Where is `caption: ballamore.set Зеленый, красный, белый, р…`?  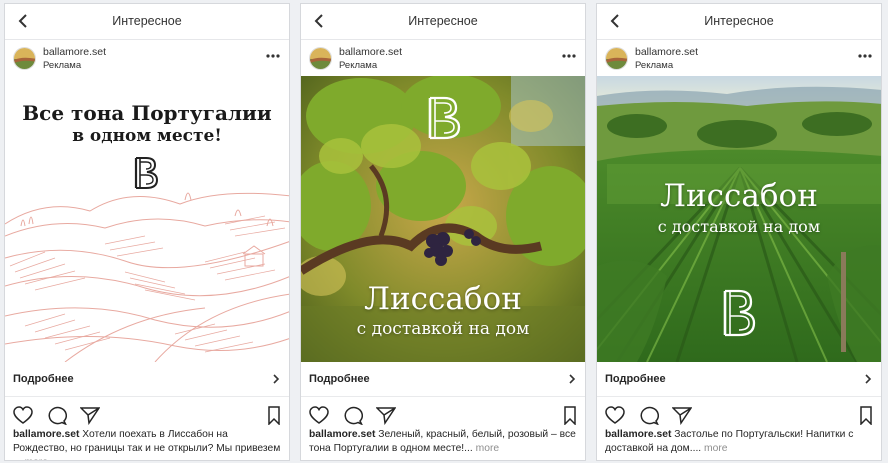 caption: ballamore.set Зеленый, красный, белый, р… is located at coordinates (443, 442).